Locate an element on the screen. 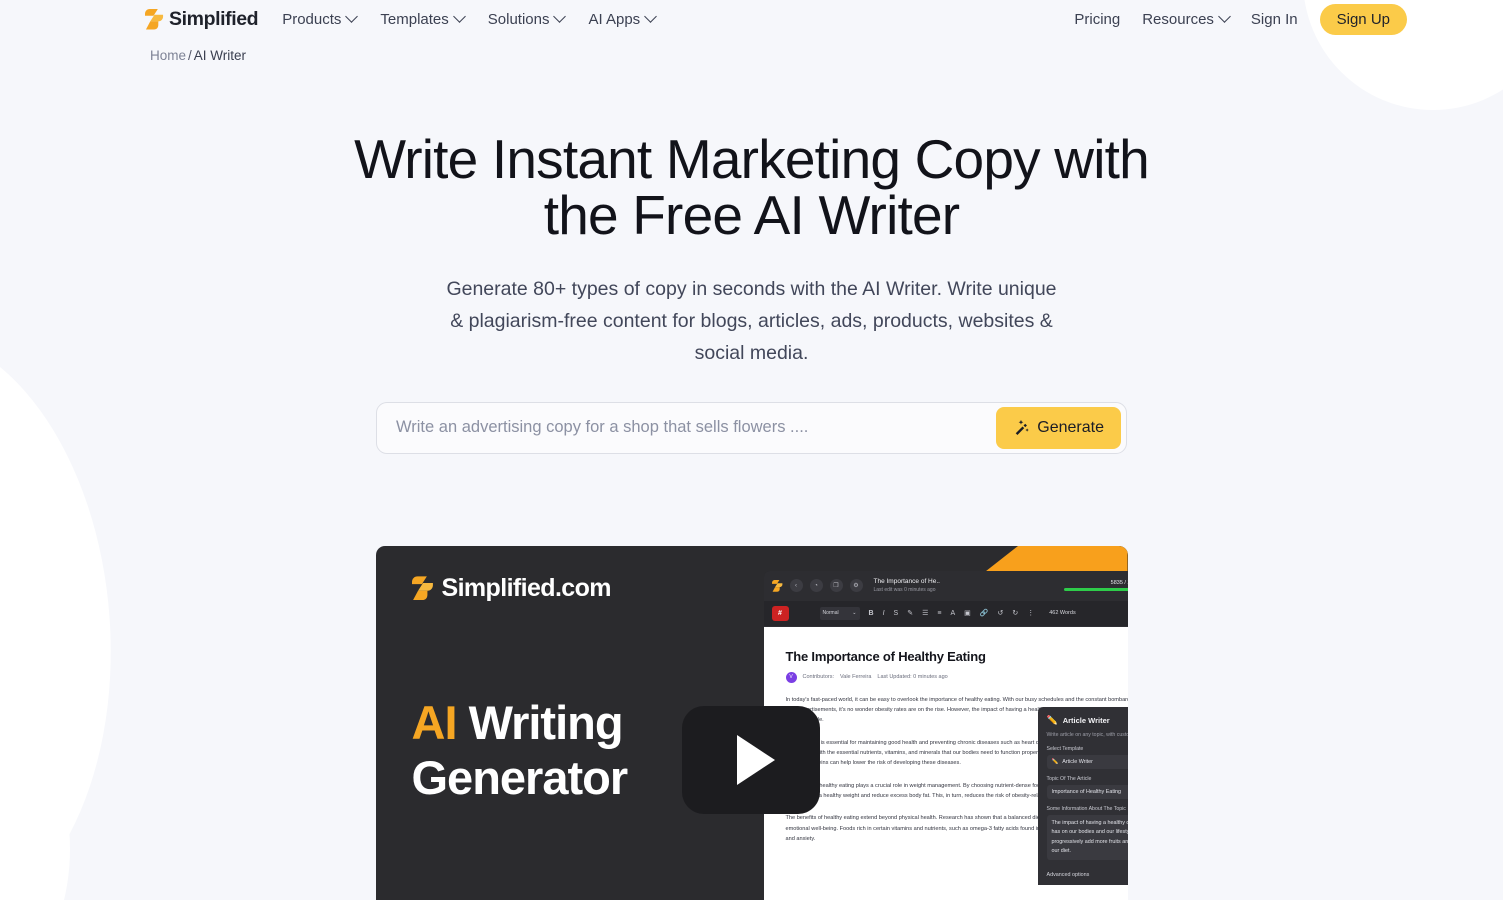  sign-in-label: Sign In is located at coordinates (1274, 19).